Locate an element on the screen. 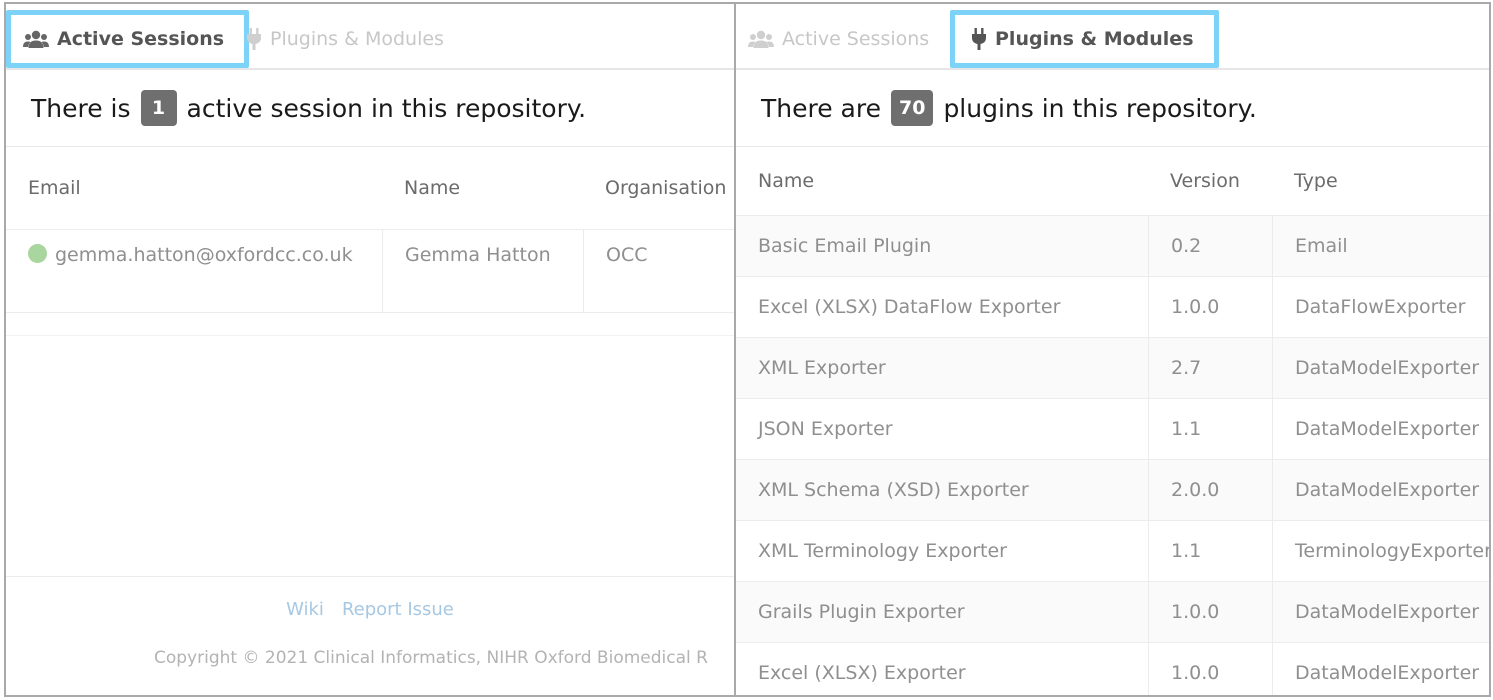  footer-links: Wiki Report Issue is located at coordinates (370, 609).